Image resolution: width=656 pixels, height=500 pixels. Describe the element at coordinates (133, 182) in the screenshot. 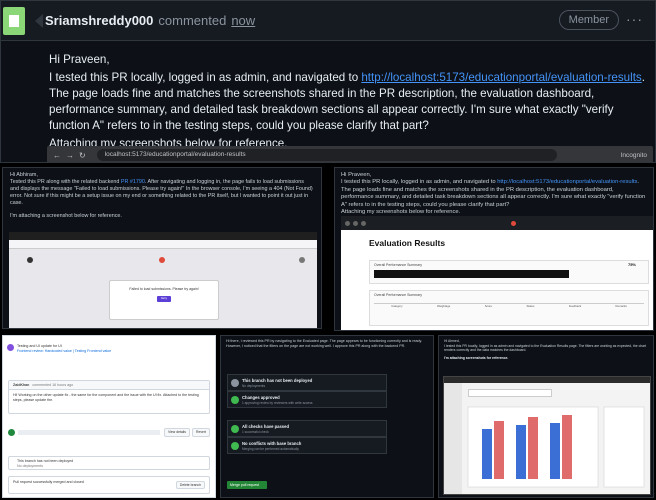

I see `backend-pr-link: PR #1790` at that location.